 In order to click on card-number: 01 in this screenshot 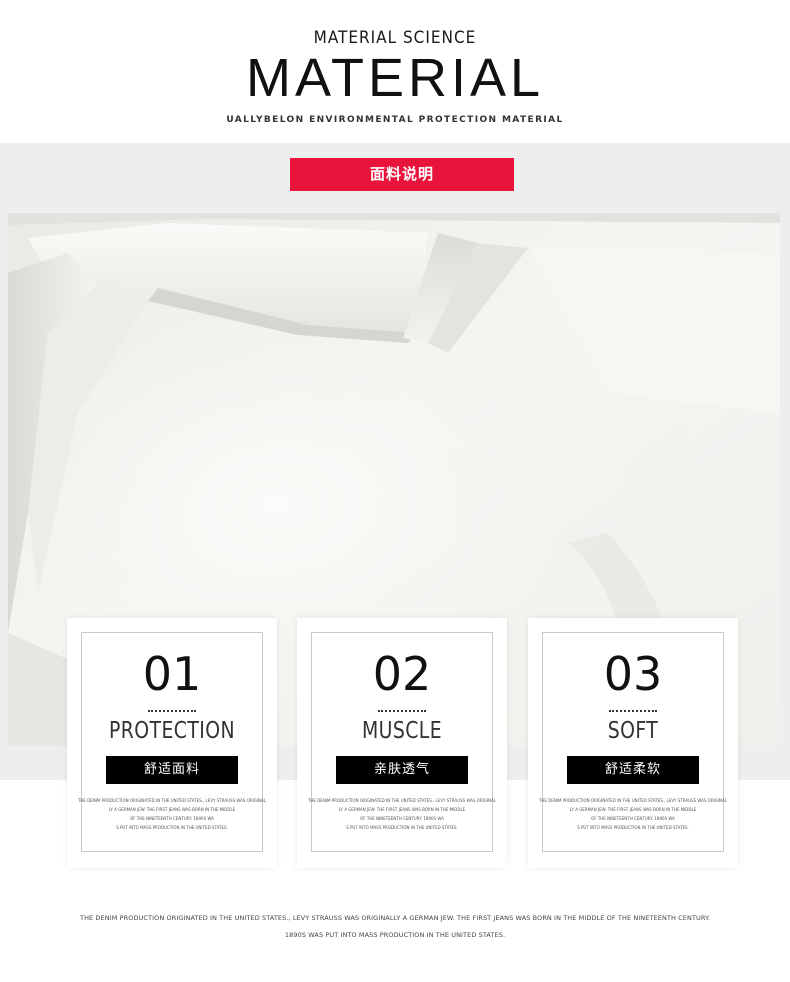, I will do `click(172, 674)`.